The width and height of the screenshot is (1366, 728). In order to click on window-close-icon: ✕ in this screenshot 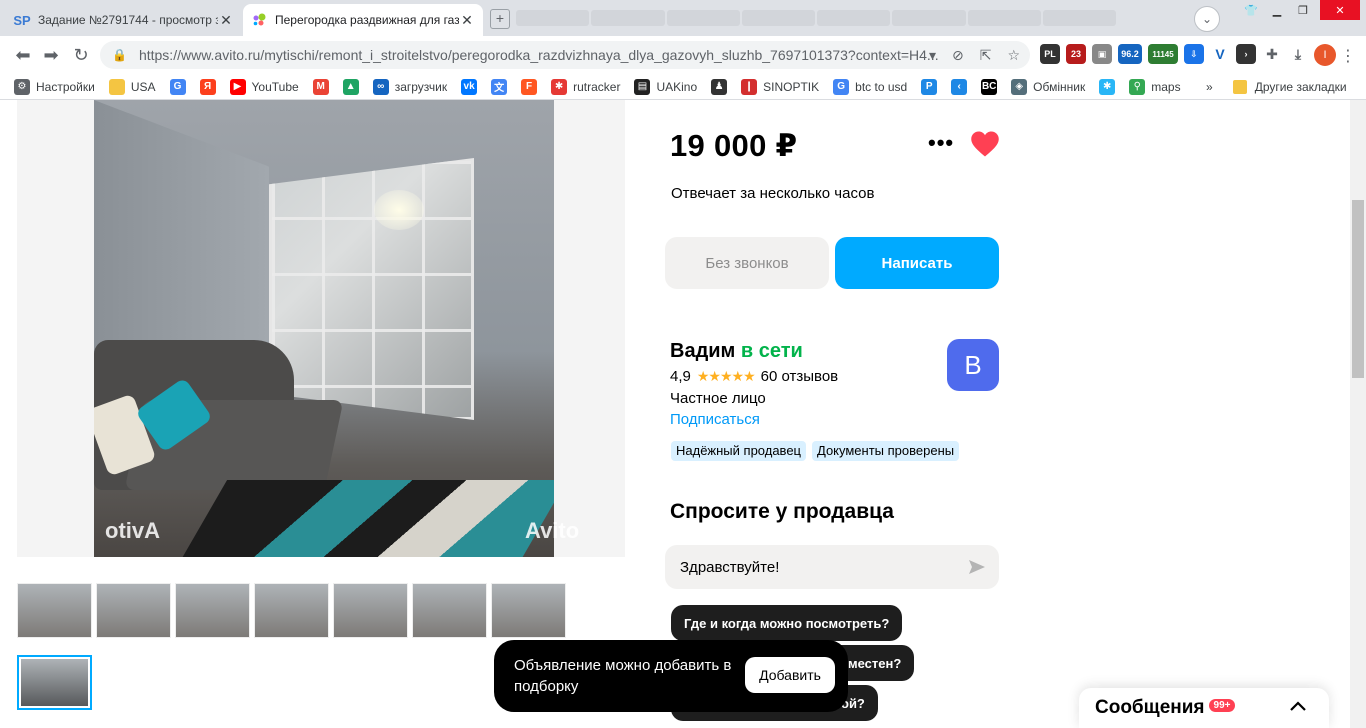, I will do `click(1340, 10)`.